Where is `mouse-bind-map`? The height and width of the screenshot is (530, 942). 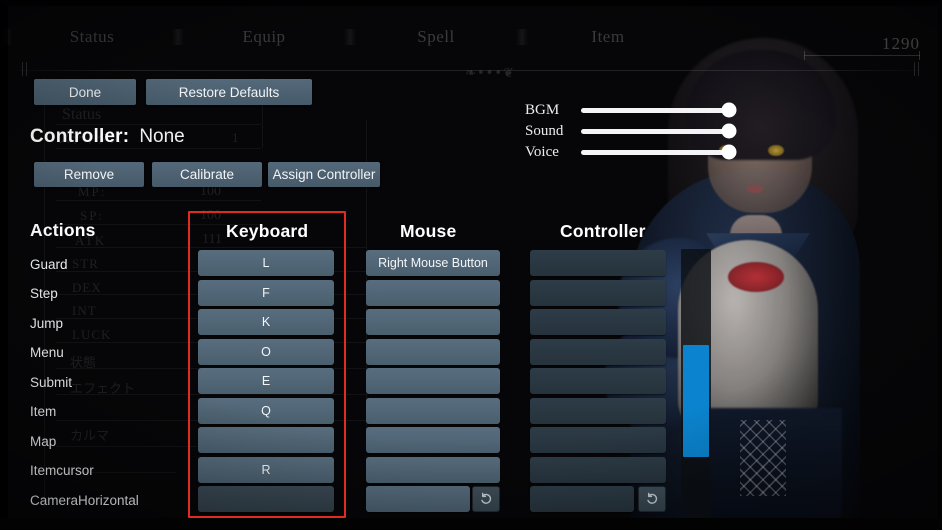
mouse-bind-map is located at coordinates (433, 440).